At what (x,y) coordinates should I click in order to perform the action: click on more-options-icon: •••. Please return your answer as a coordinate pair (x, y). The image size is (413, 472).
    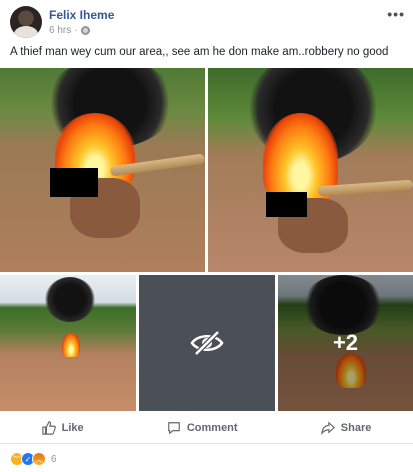
    Looking at the image, I should click on (396, 14).